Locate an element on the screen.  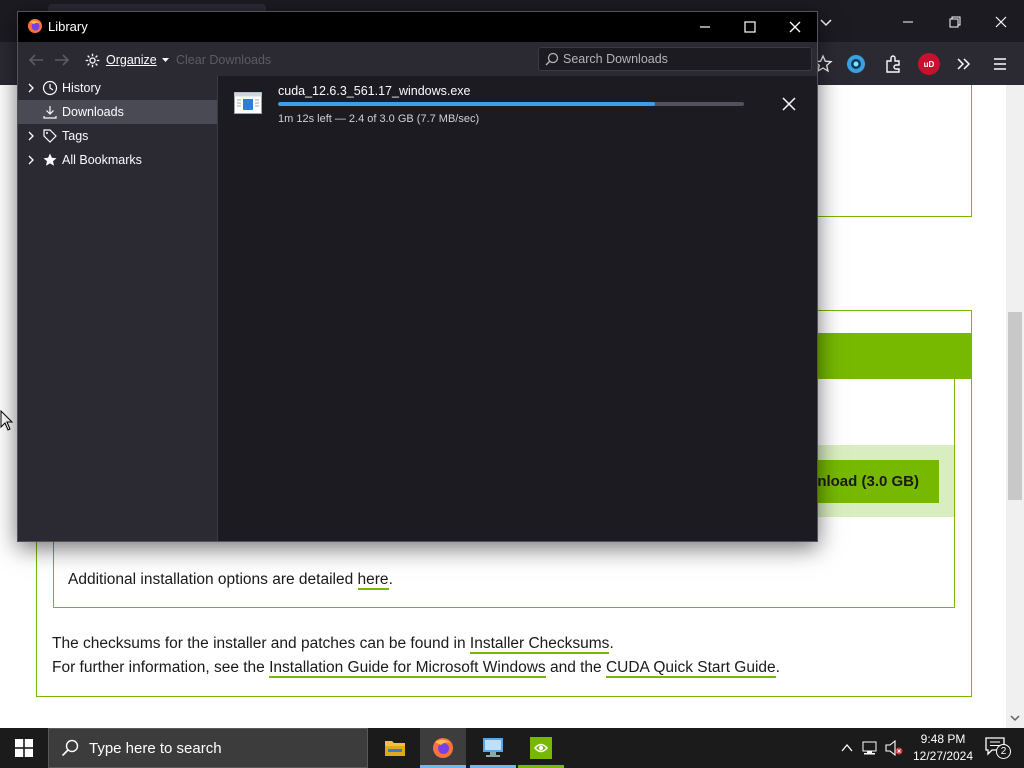
installation-guide-link: Installation Guide for Microsoft Windows is located at coordinates (407, 668).